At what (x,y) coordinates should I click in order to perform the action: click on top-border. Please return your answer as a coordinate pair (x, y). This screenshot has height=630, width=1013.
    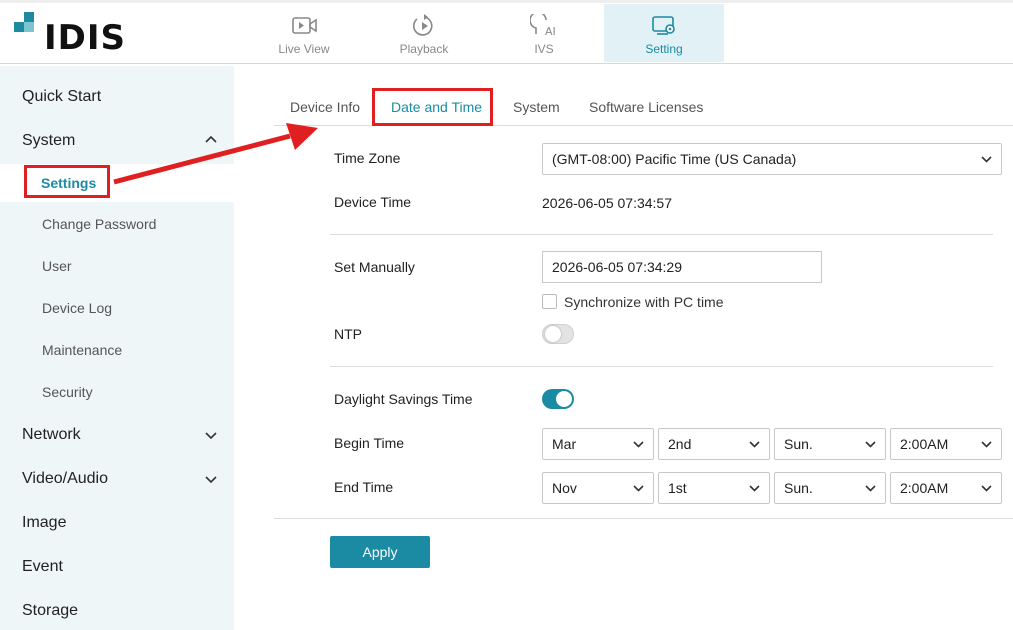
    Looking at the image, I should click on (506, 1).